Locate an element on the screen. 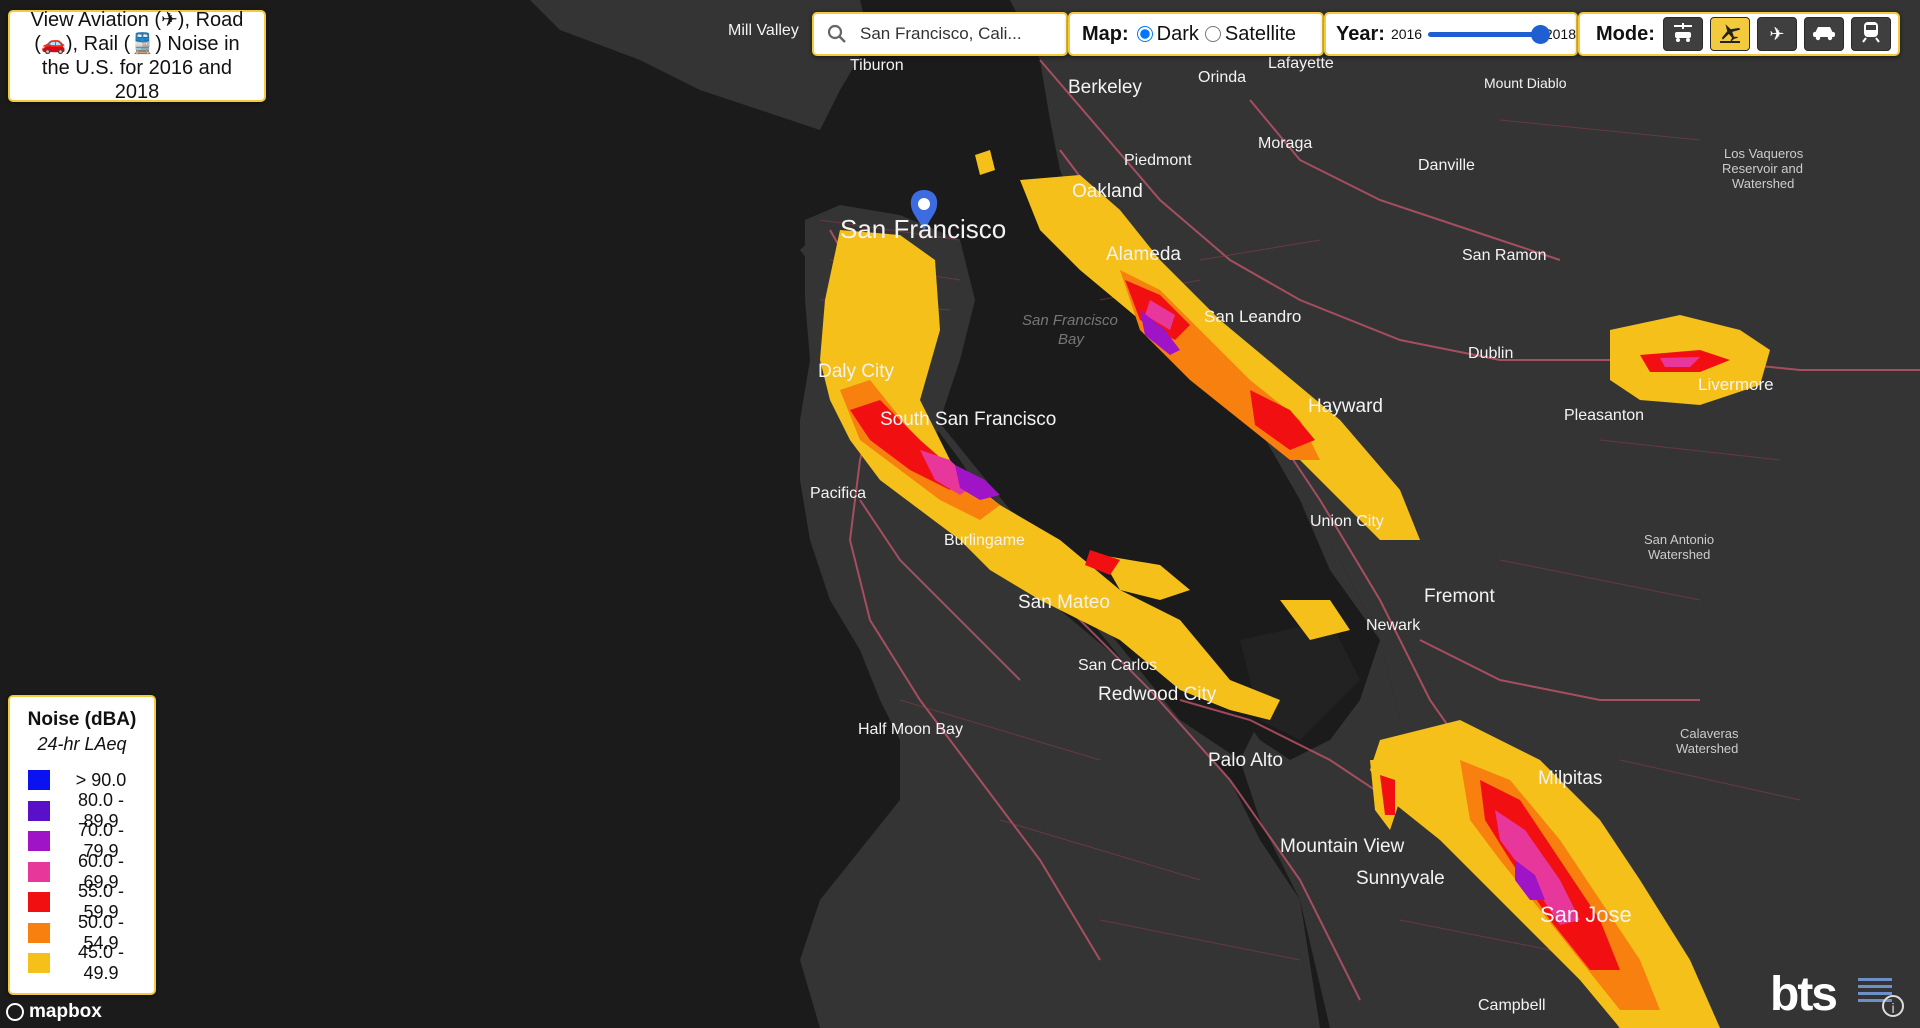  year-slider-thumb is located at coordinates (1541, 34).